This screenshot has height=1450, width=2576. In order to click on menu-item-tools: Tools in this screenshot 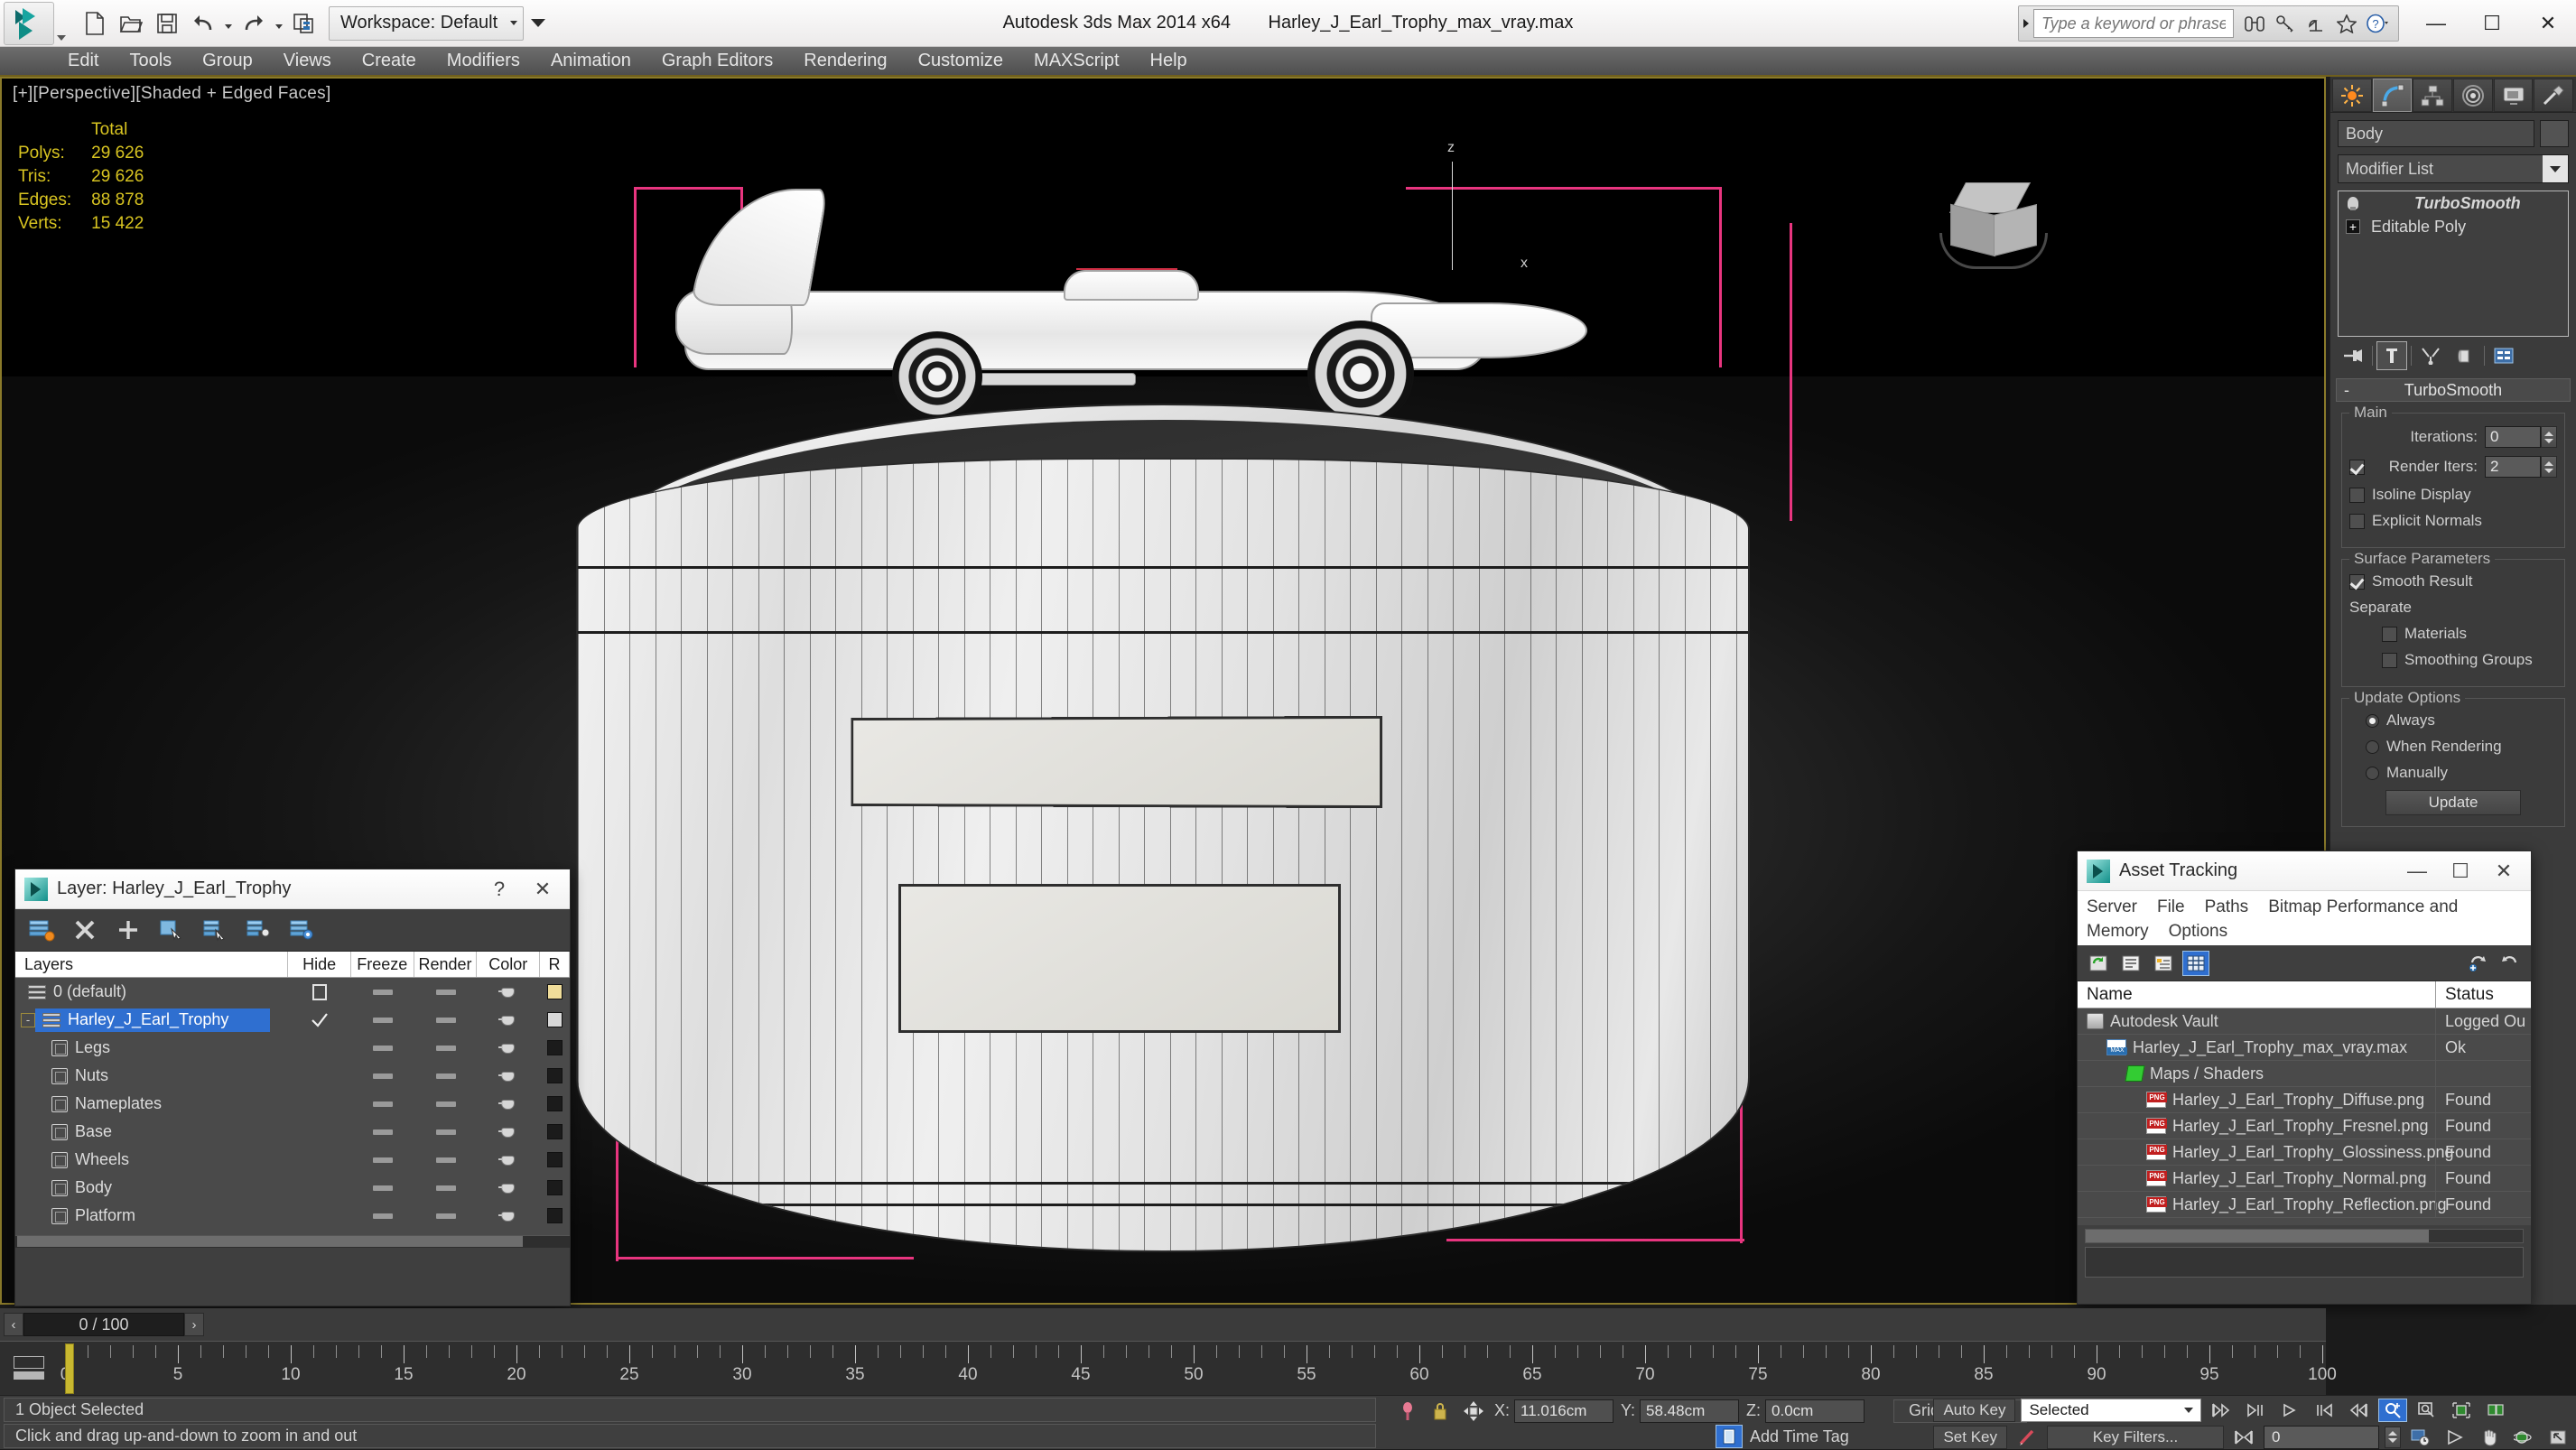, I will do `click(150, 61)`.